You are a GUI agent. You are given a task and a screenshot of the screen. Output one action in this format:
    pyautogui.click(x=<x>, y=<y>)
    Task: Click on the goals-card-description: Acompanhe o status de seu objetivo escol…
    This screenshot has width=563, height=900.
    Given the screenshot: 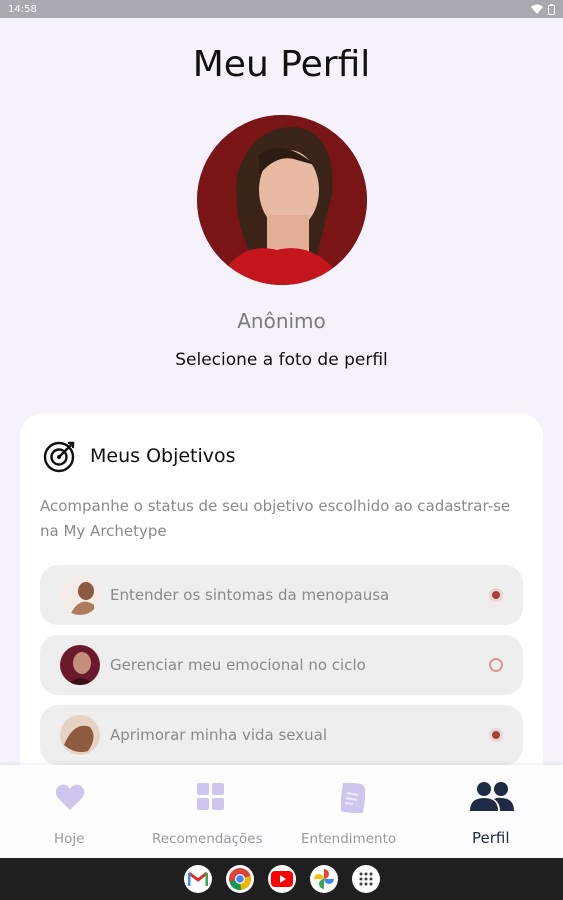 What is the action you would take?
    pyautogui.click(x=275, y=518)
    